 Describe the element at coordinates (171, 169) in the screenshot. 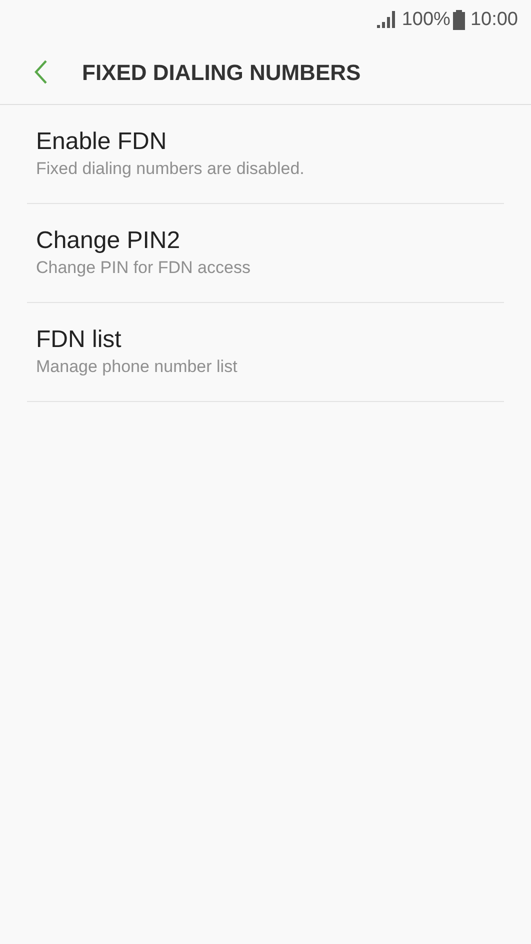

I see `item-subtitle: Fixed dialing numbers are disabled.` at that location.